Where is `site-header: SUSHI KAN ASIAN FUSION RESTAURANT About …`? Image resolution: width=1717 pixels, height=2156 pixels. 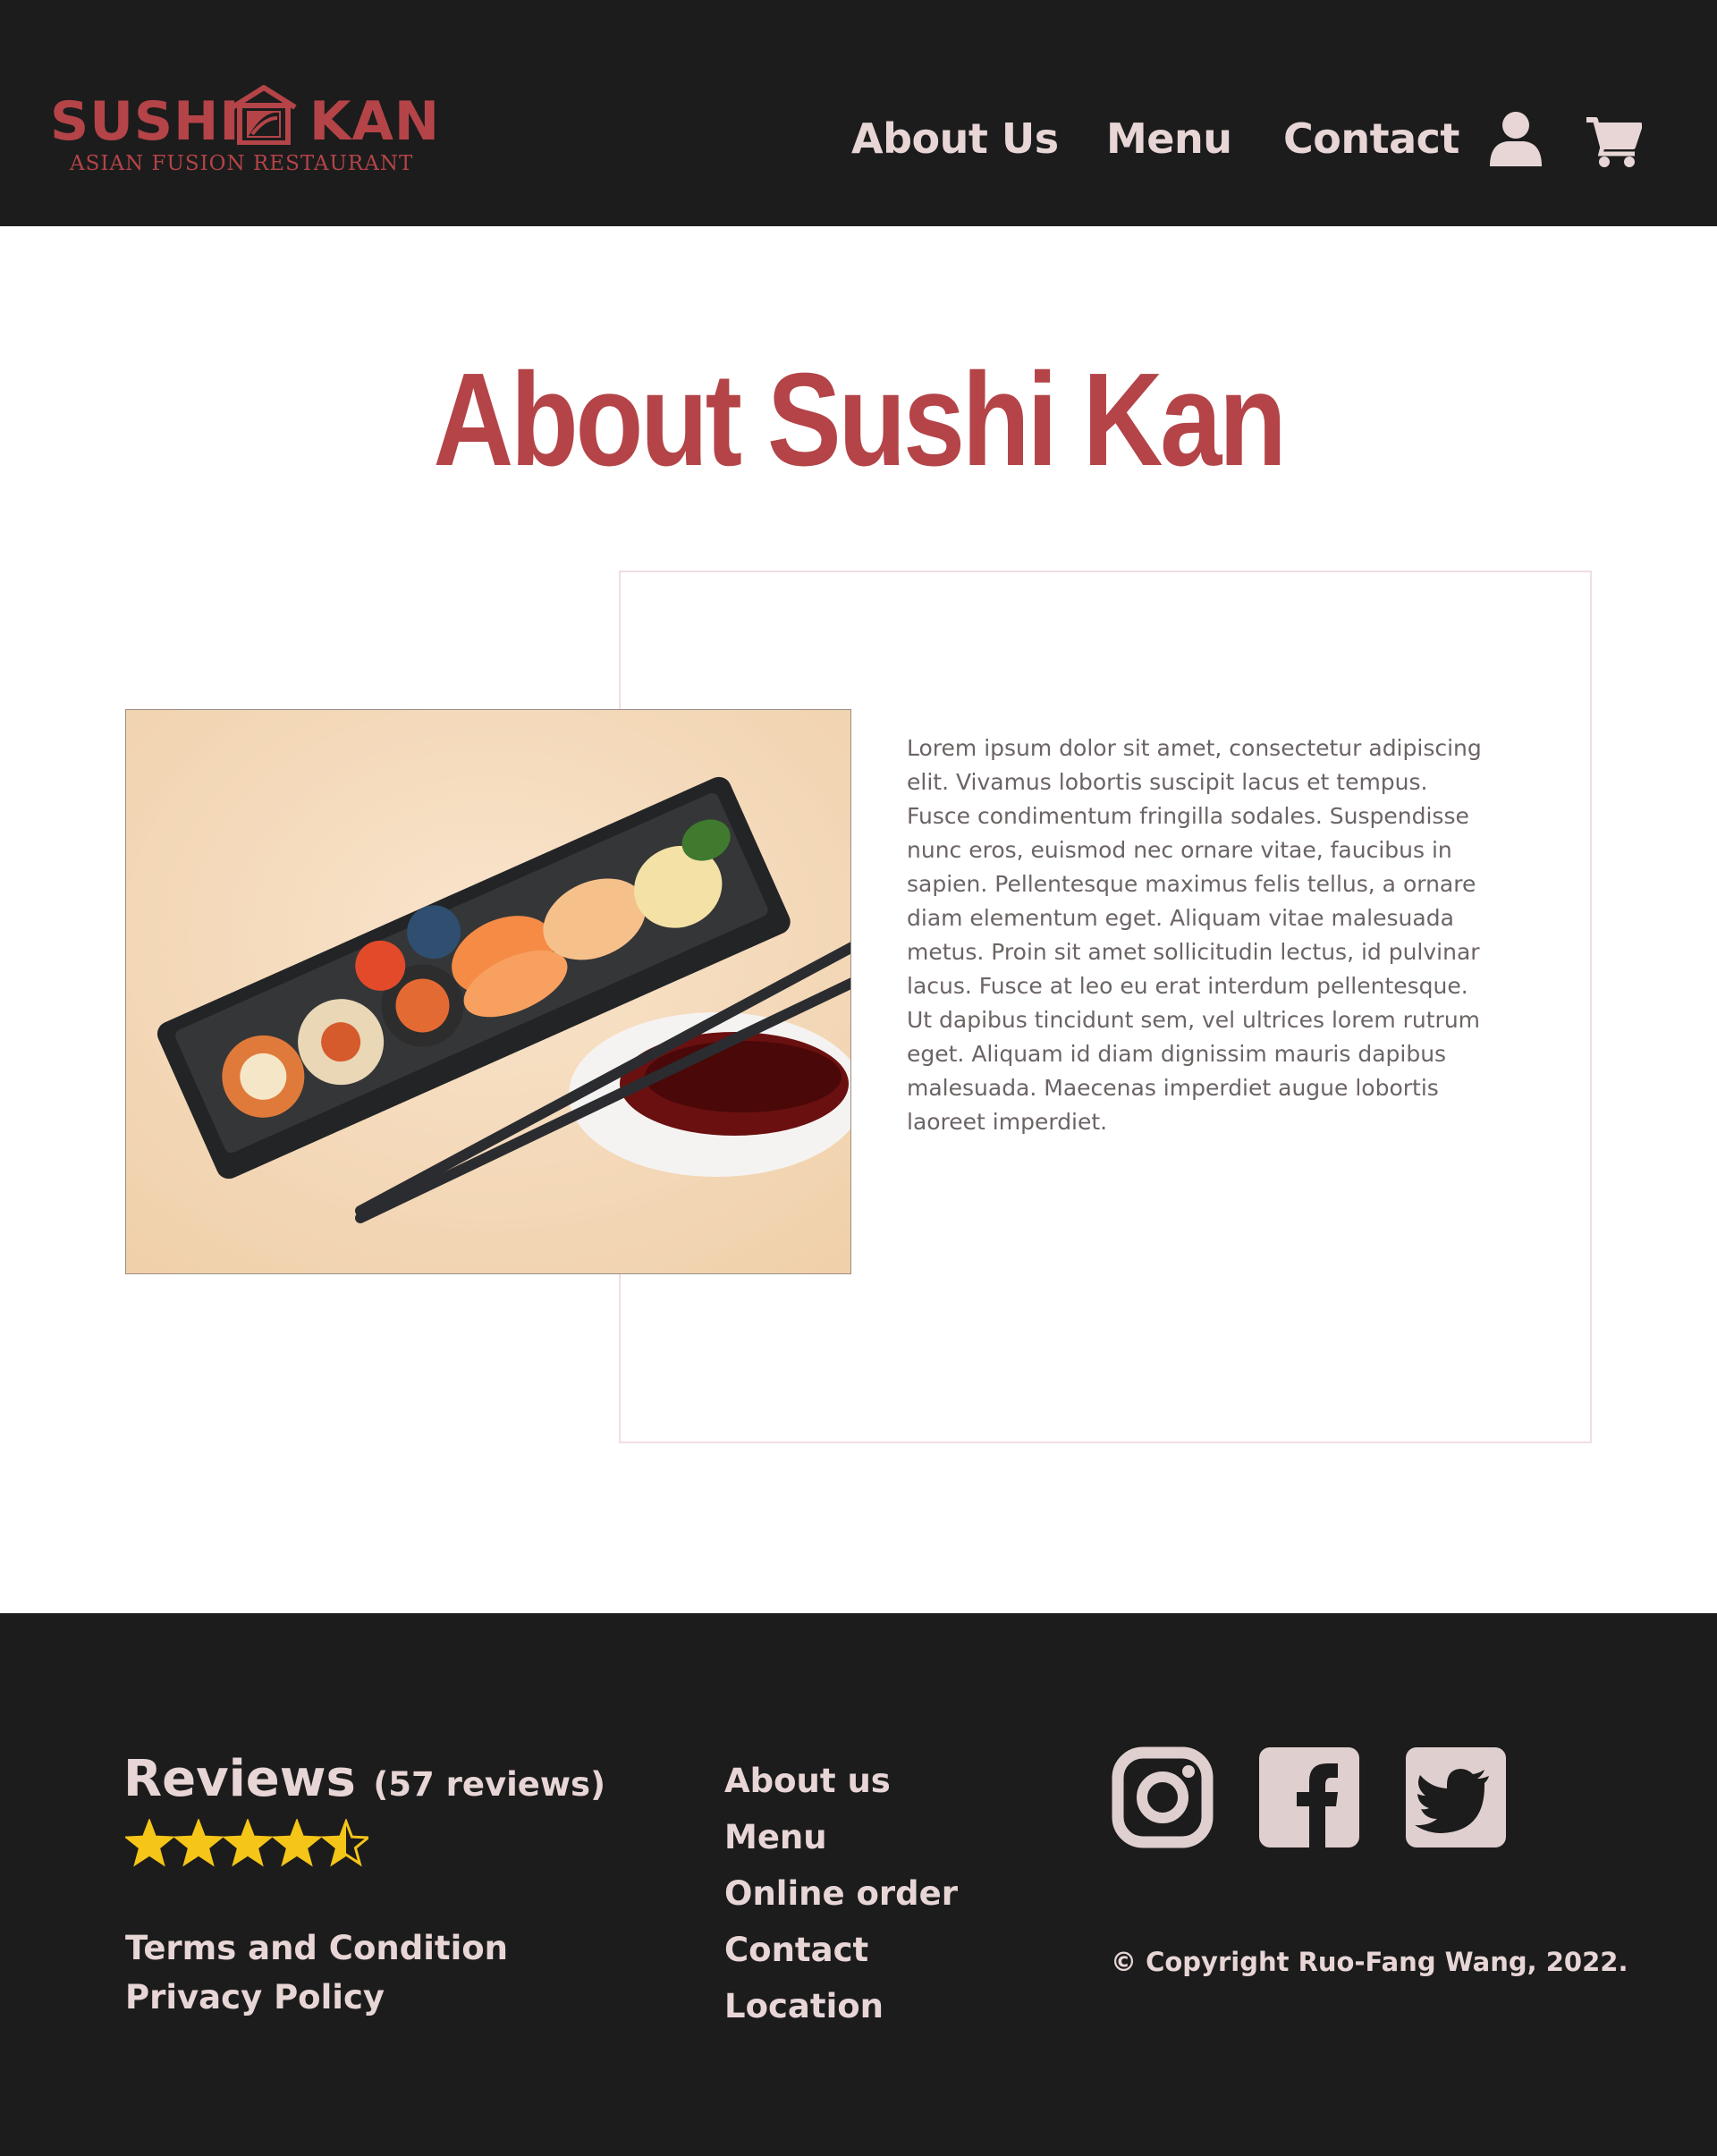
site-header: SUSHI KAN ASIAN FUSION RESTAURANT About … is located at coordinates (858, 113).